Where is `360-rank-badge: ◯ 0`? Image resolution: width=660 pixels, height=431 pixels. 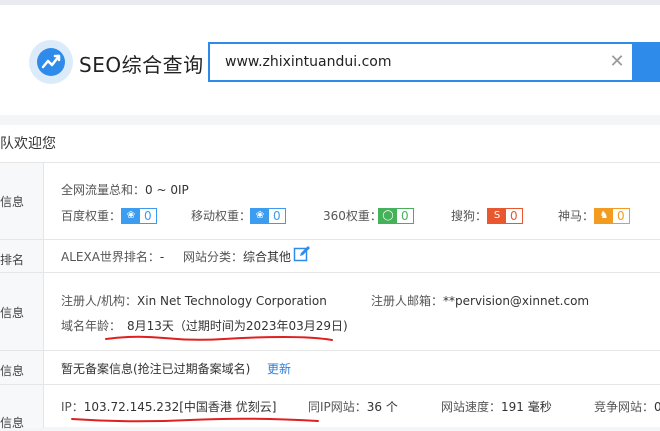
360-rank-badge: ◯ 0 is located at coordinates (396, 216).